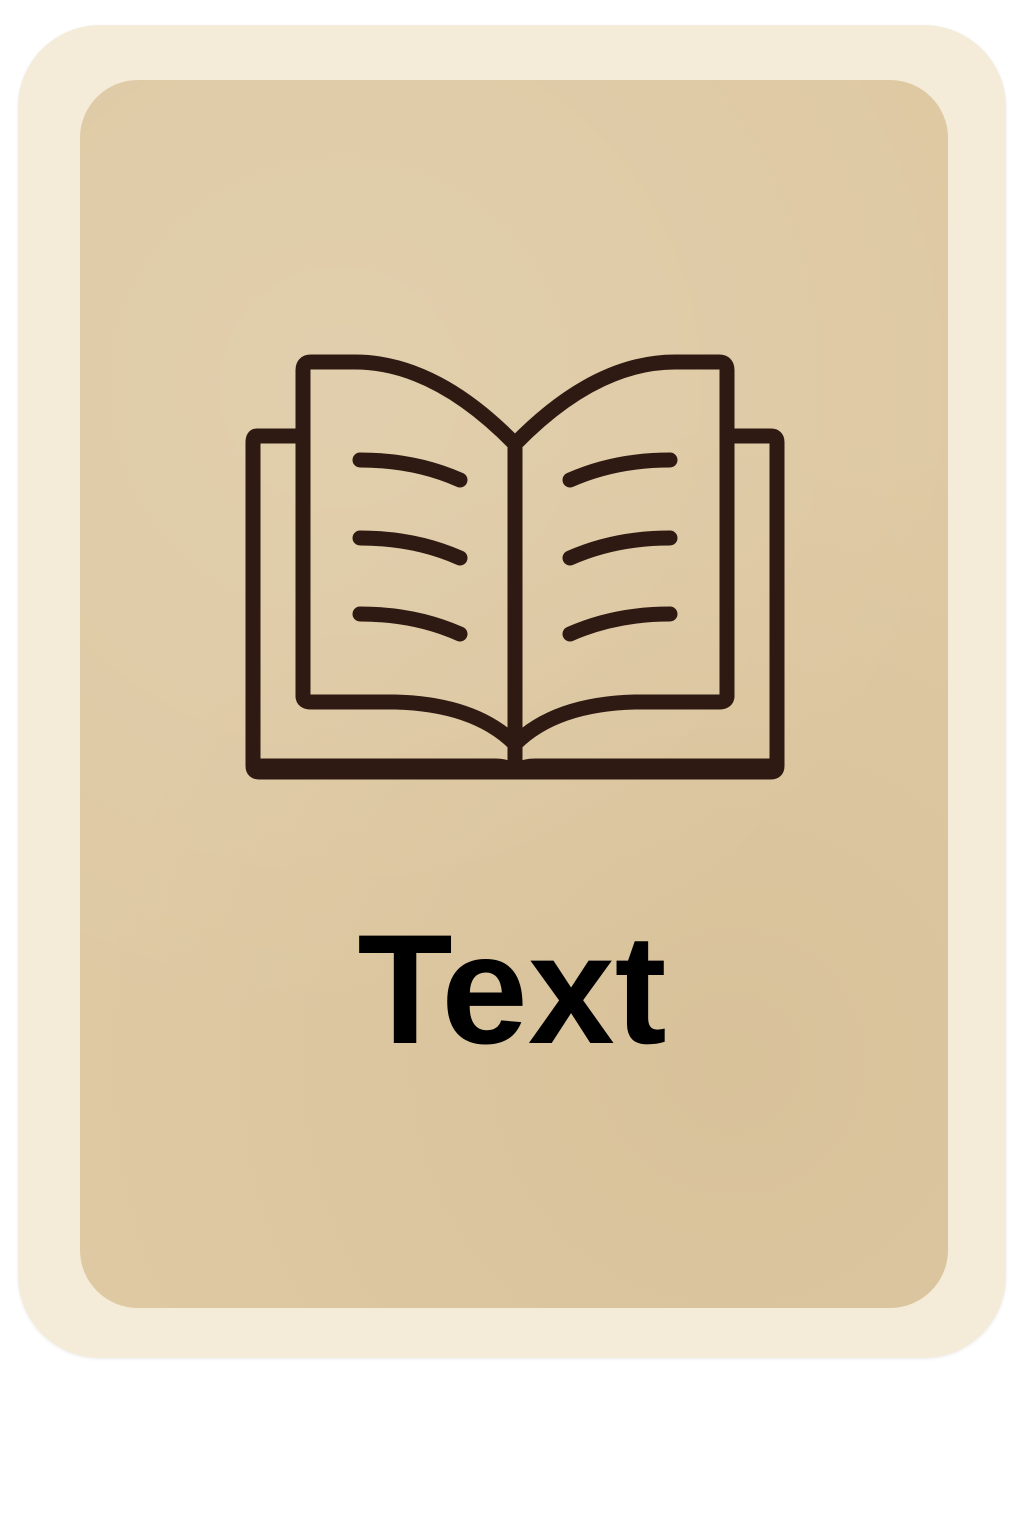  I want to click on card-label: Text, so click(512, 990).